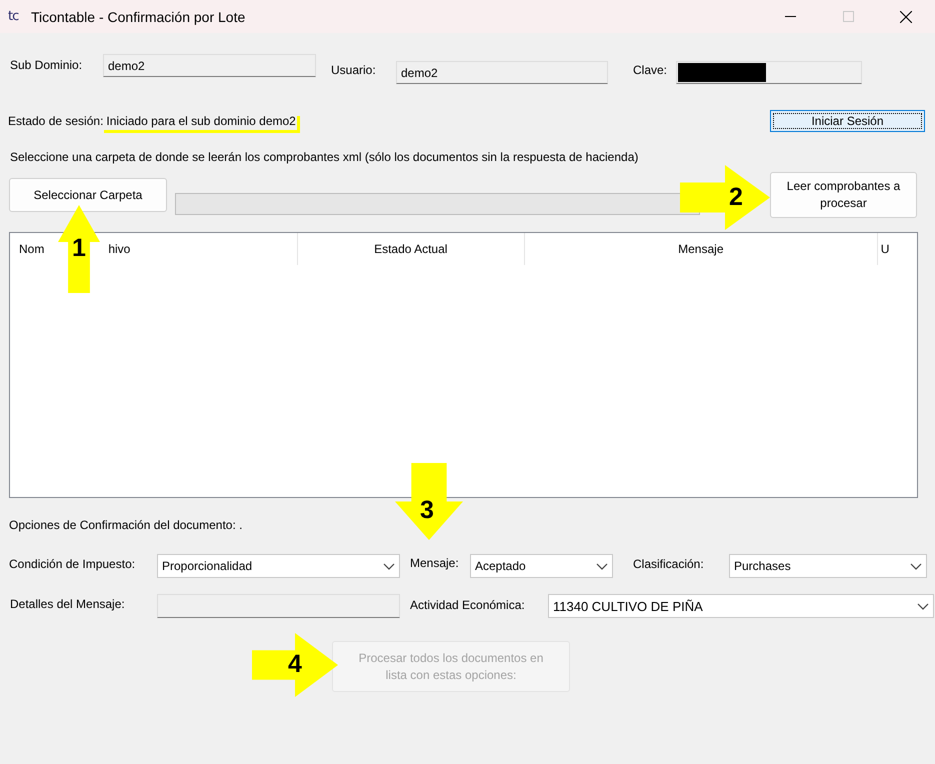 This screenshot has width=935, height=764. I want to click on step-number: 4, so click(295, 664).